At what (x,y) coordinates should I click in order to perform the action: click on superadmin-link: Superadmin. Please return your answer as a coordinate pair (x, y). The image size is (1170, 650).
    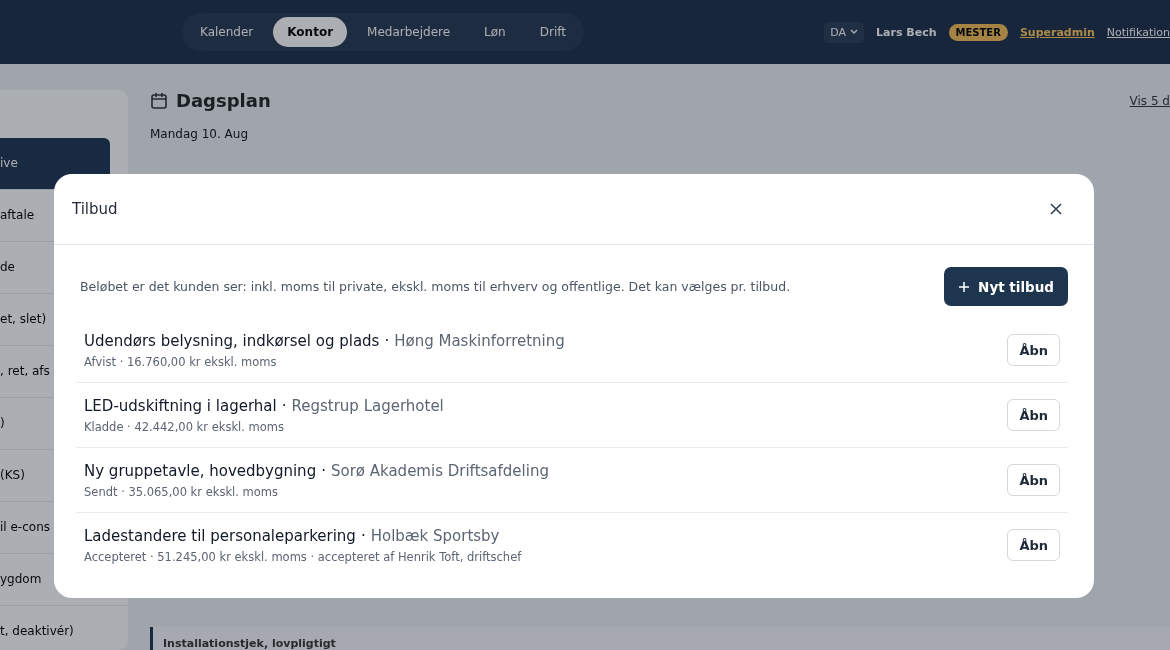
    Looking at the image, I should click on (1057, 32).